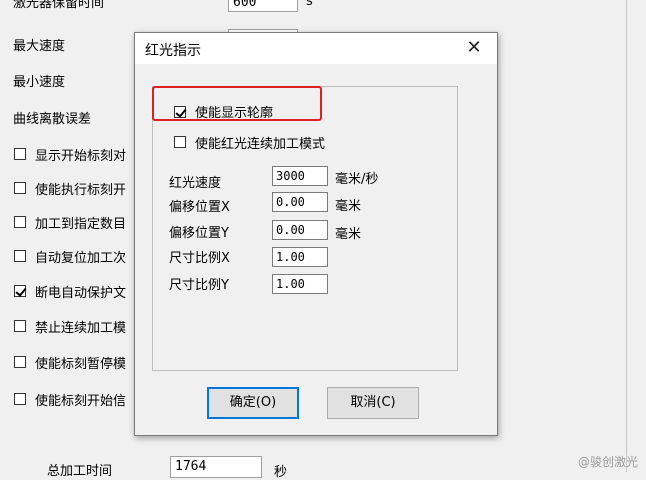  Describe the element at coordinates (81, 401) in the screenshot. I see `bg-checkbox-label-7: 使能标刻开始信` at that location.